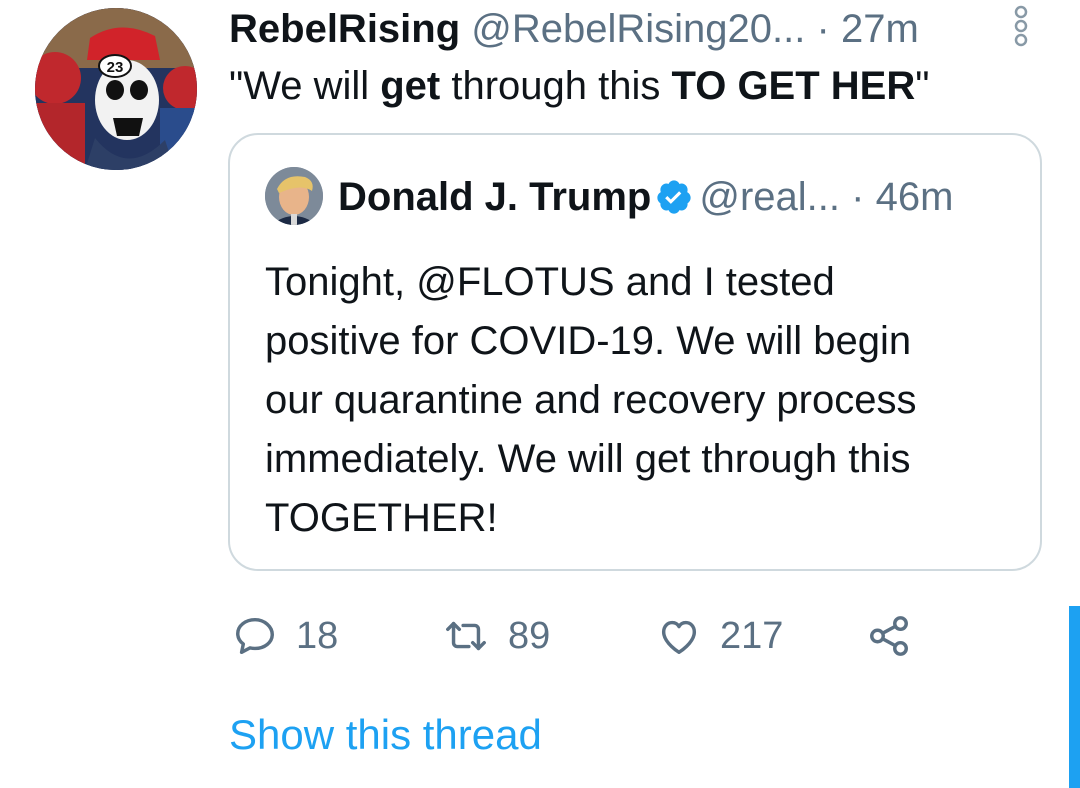  I want to click on retweet-button: 89, so click(496, 636).